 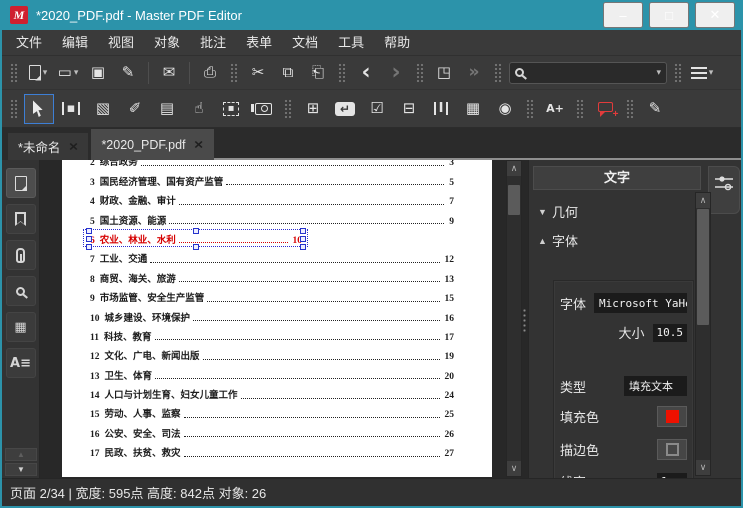 What do you see at coordinates (152, 144) in the screenshot?
I see `document-tab-1: *2020_PDF.pdf` at bounding box center [152, 144].